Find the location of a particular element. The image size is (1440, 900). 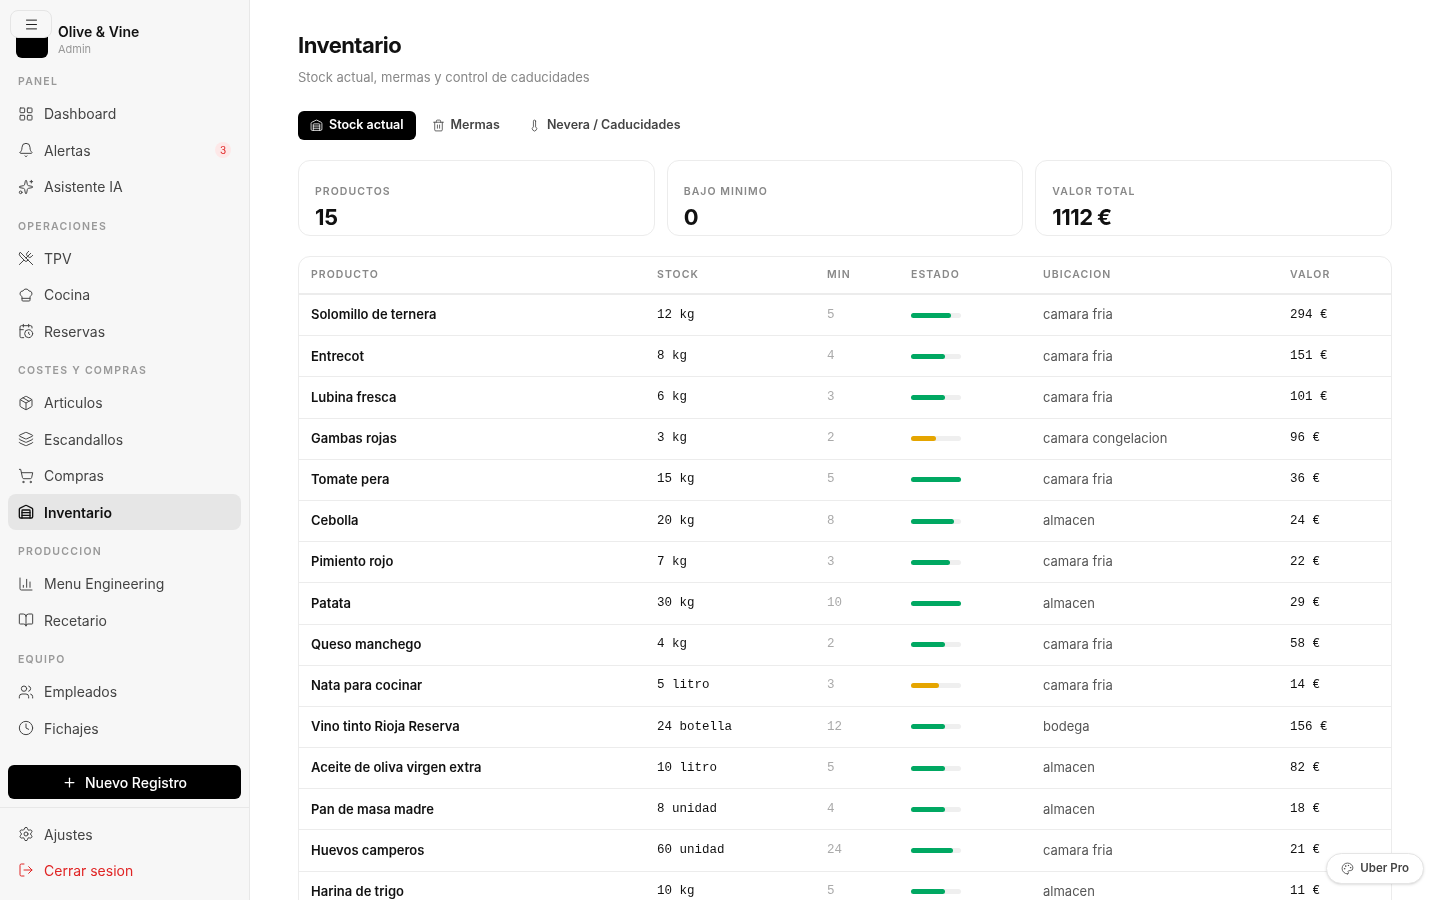

stock-cell-text: 15 kg is located at coordinates (676, 480).